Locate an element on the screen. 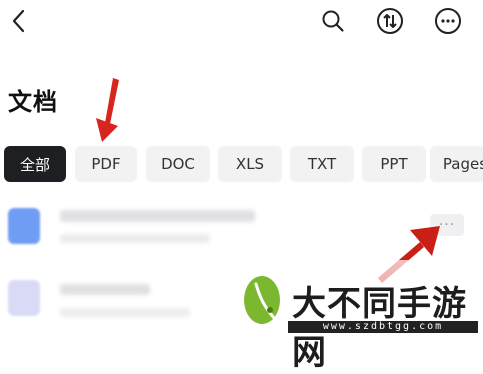  back-button is located at coordinates (19, 21).